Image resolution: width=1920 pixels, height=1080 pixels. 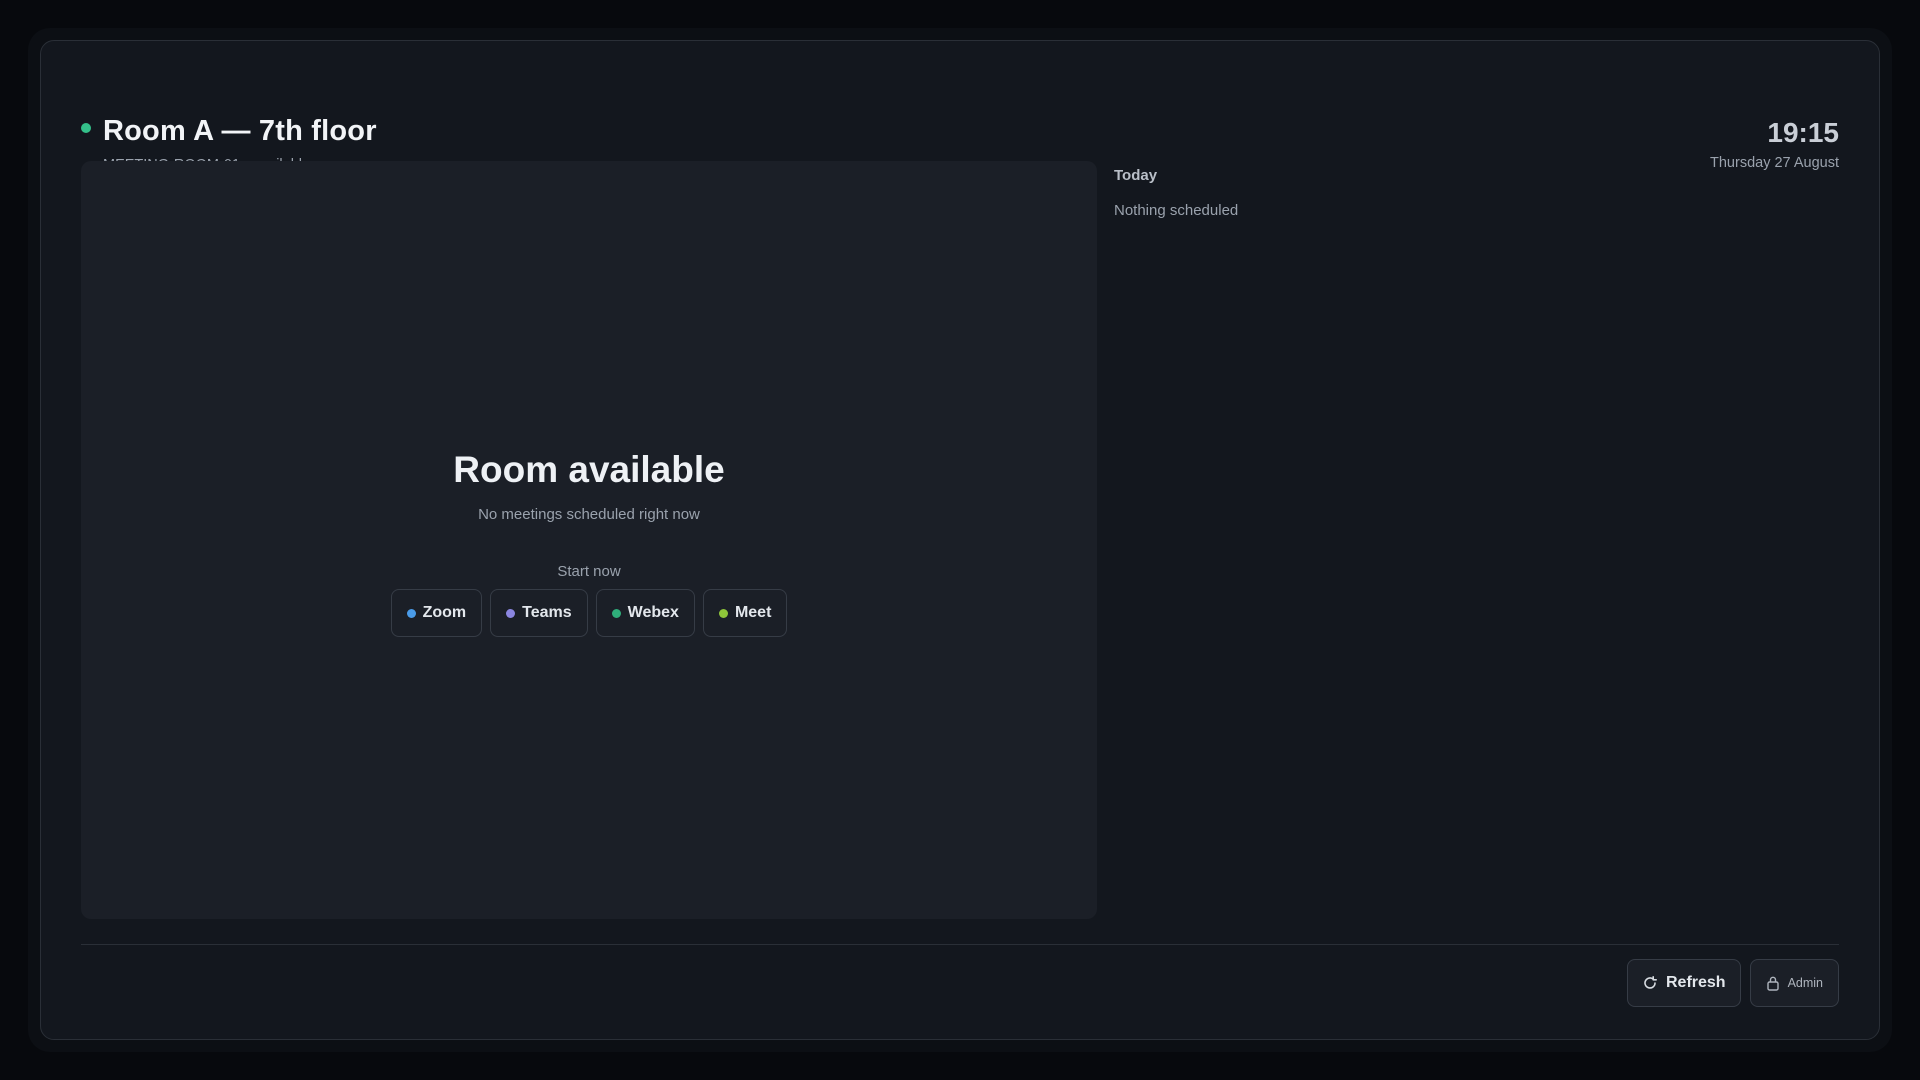 What do you see at coordinates (1136, 175) in the screenshot?
I see `schedule-heading: Today` at bounding box center [1136, 175].